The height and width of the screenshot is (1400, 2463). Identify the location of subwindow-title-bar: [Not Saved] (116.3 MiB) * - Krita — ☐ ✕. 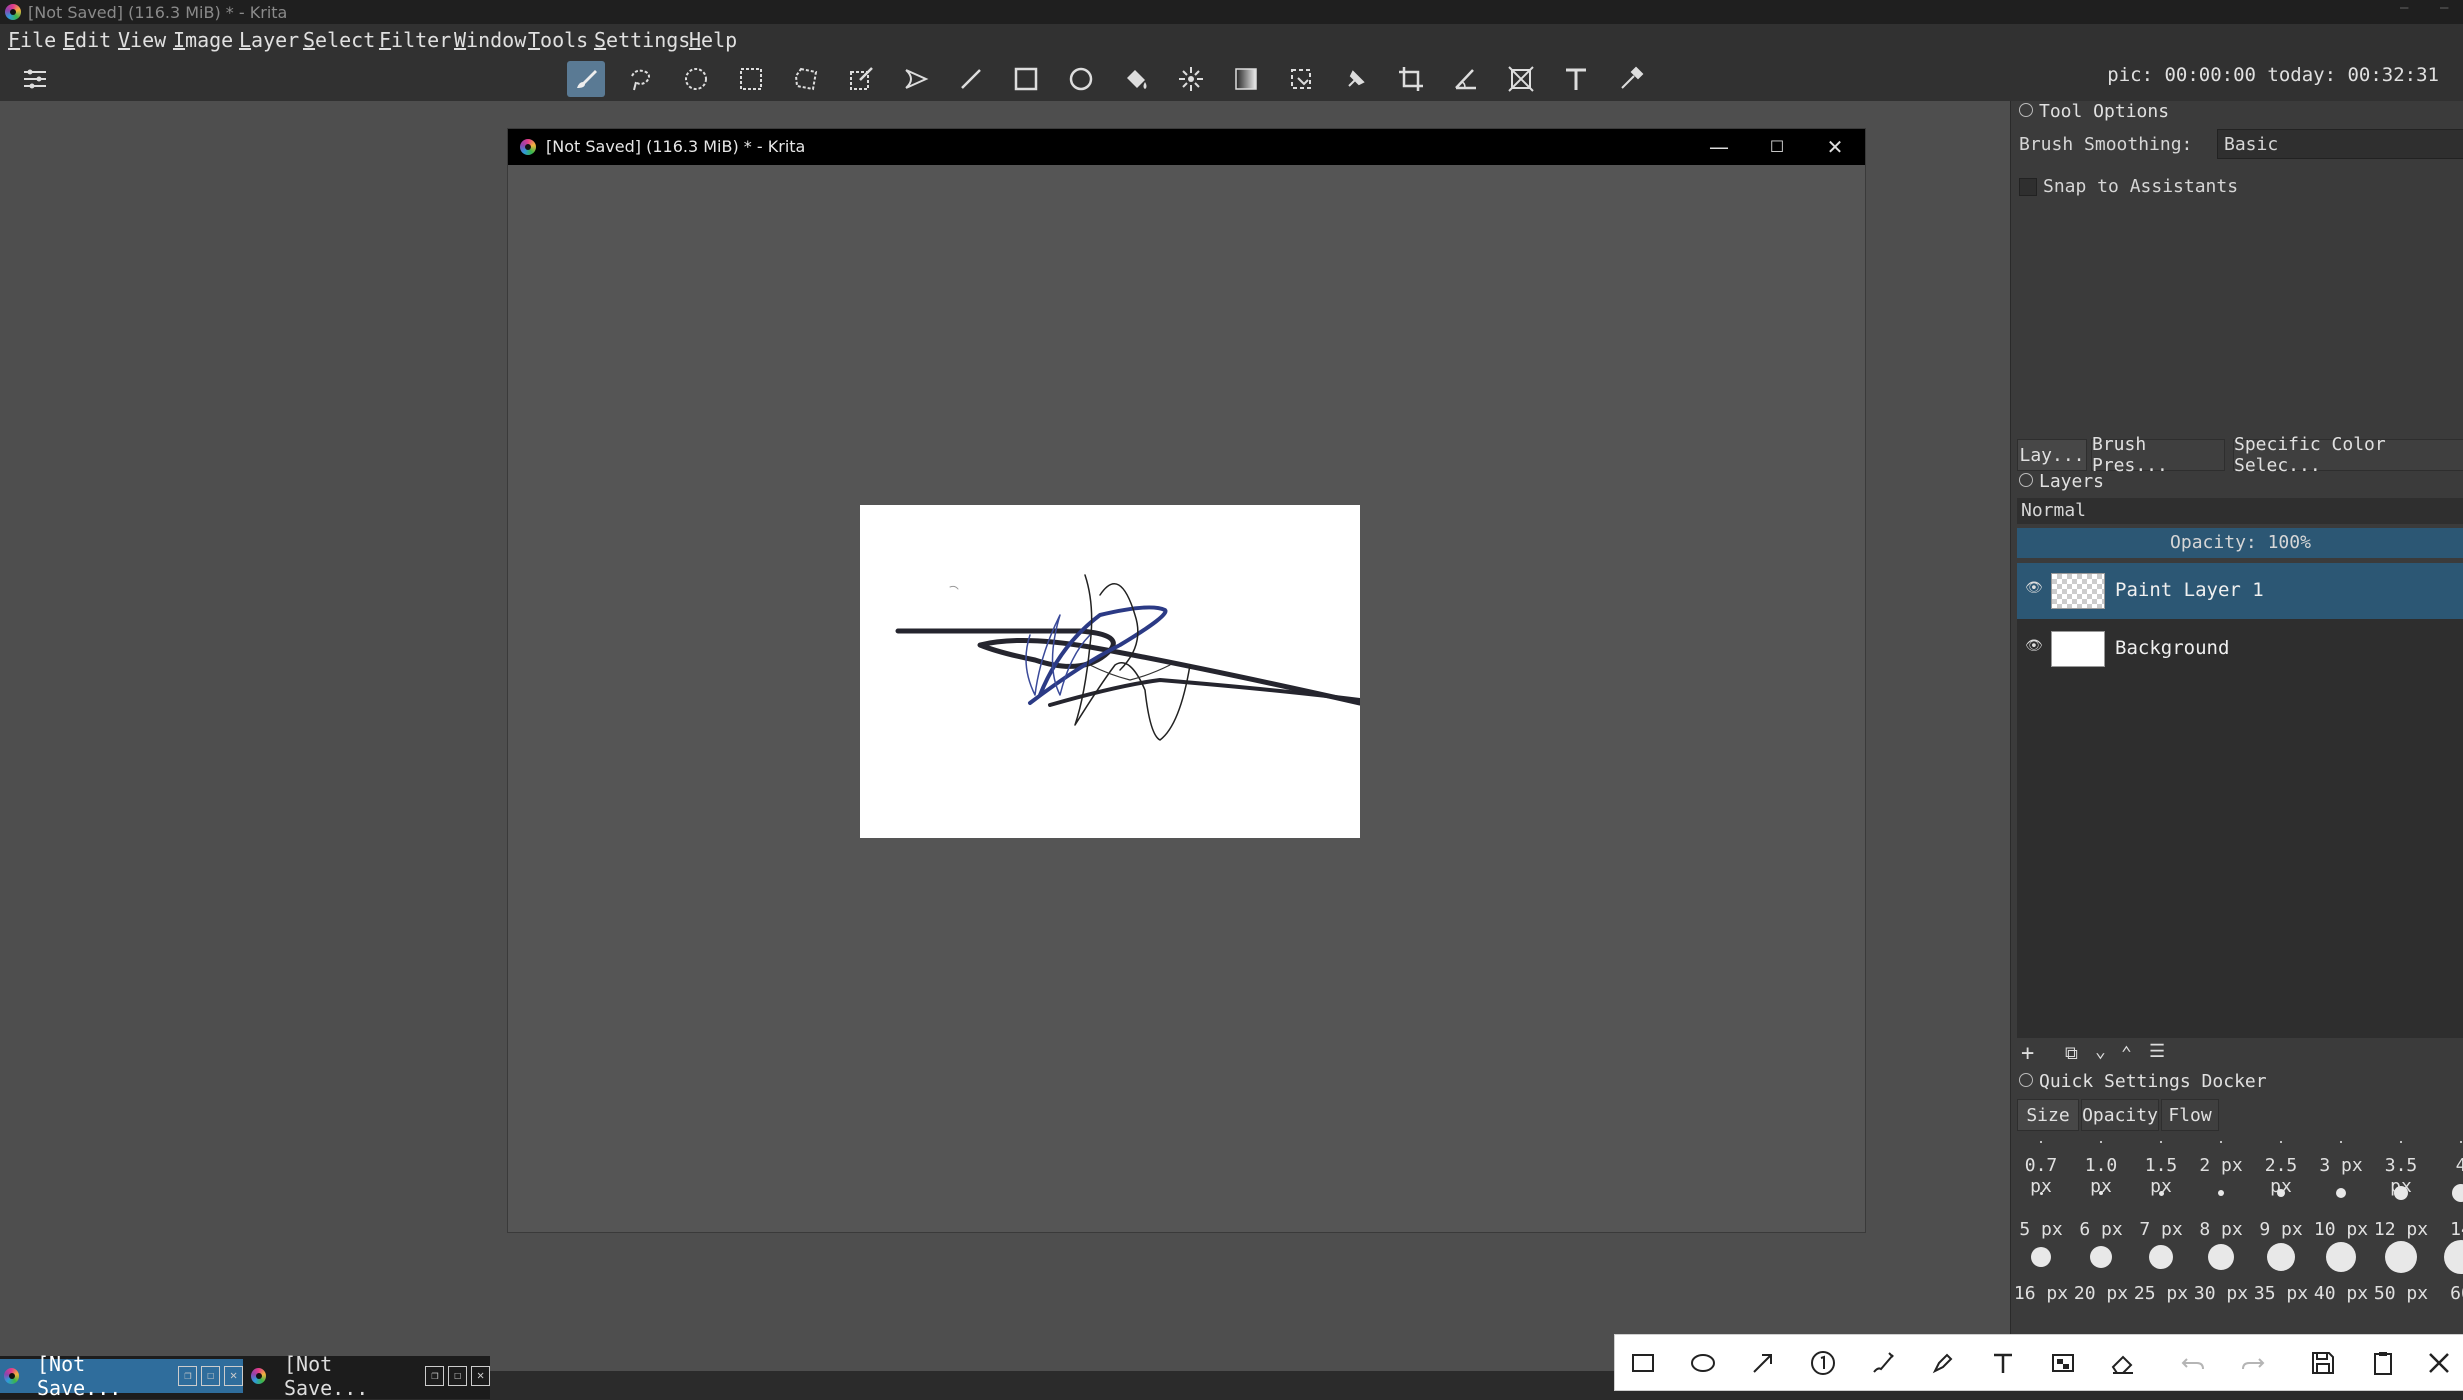
(1186, 147).